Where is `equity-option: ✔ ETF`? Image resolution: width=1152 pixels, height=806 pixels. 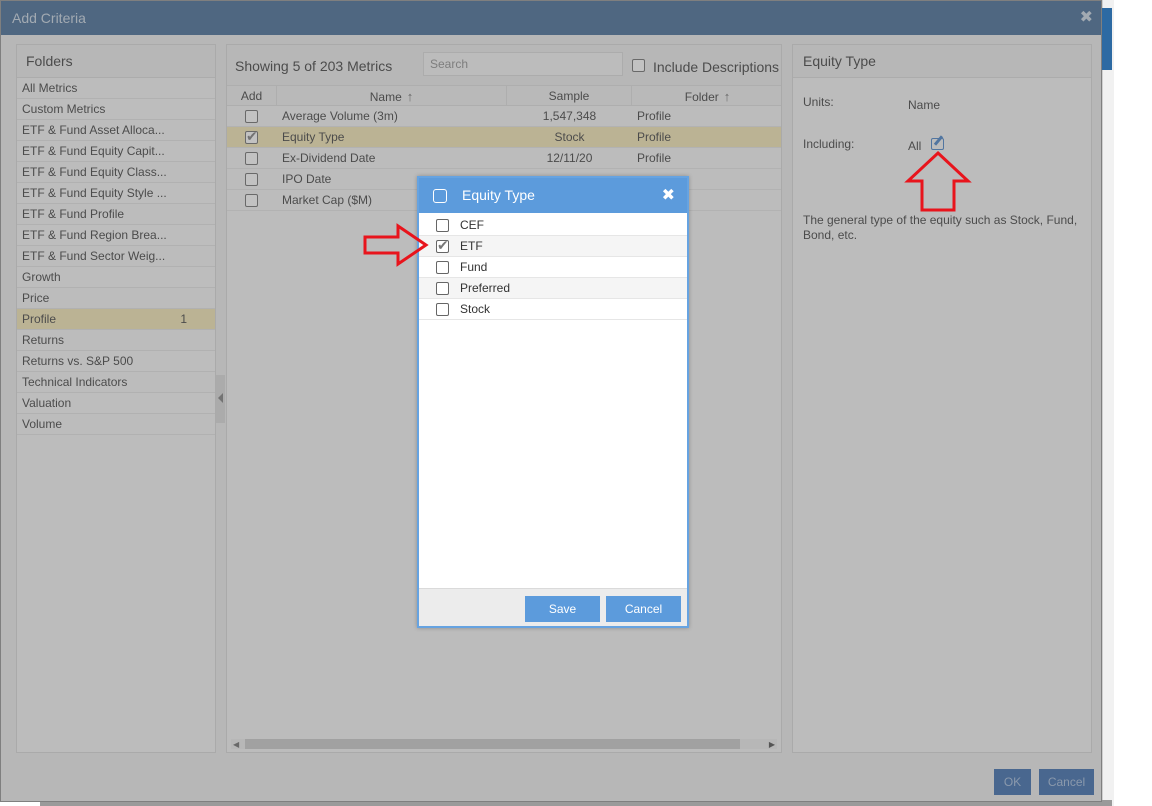
equity-option: ✔ ETF is located at coordinates (553, 246).